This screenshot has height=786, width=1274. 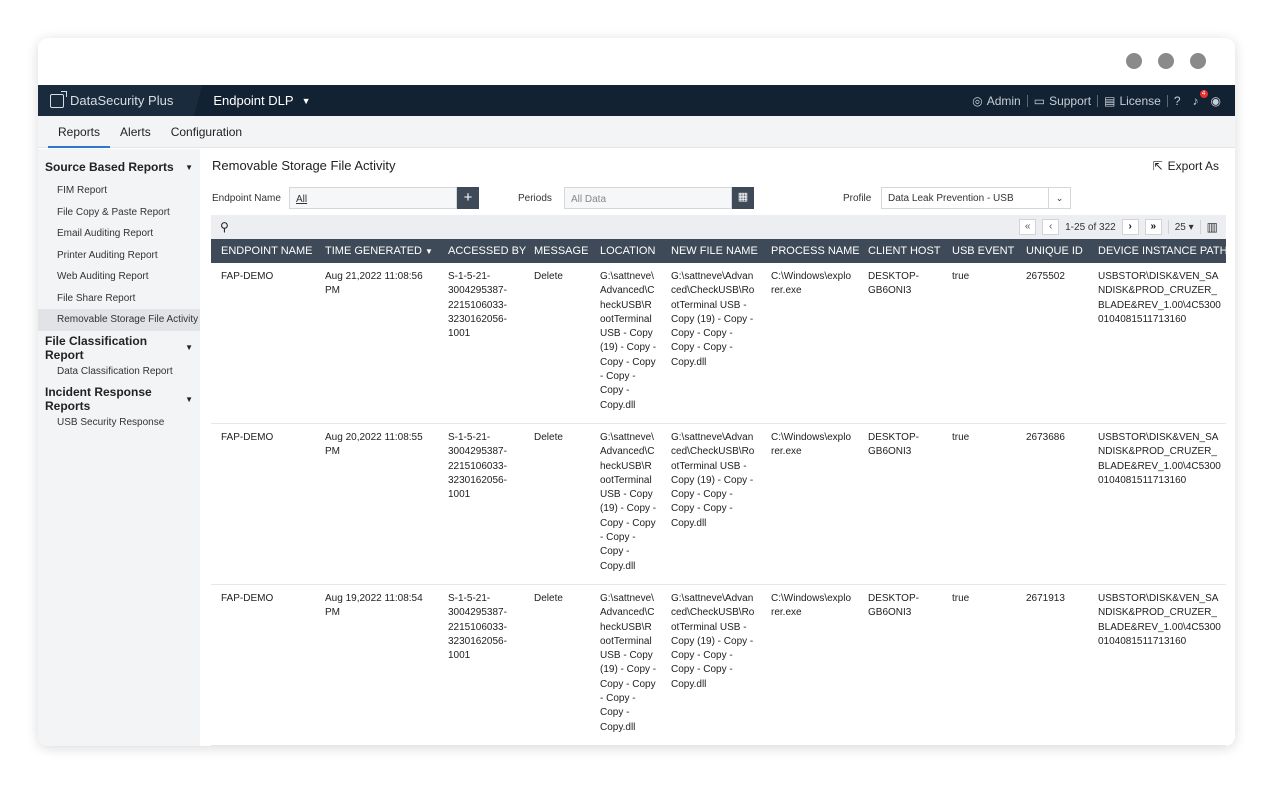 I want to click on column-header-new-file-name: NEW FILE NAME, so click(x=711, y=251).